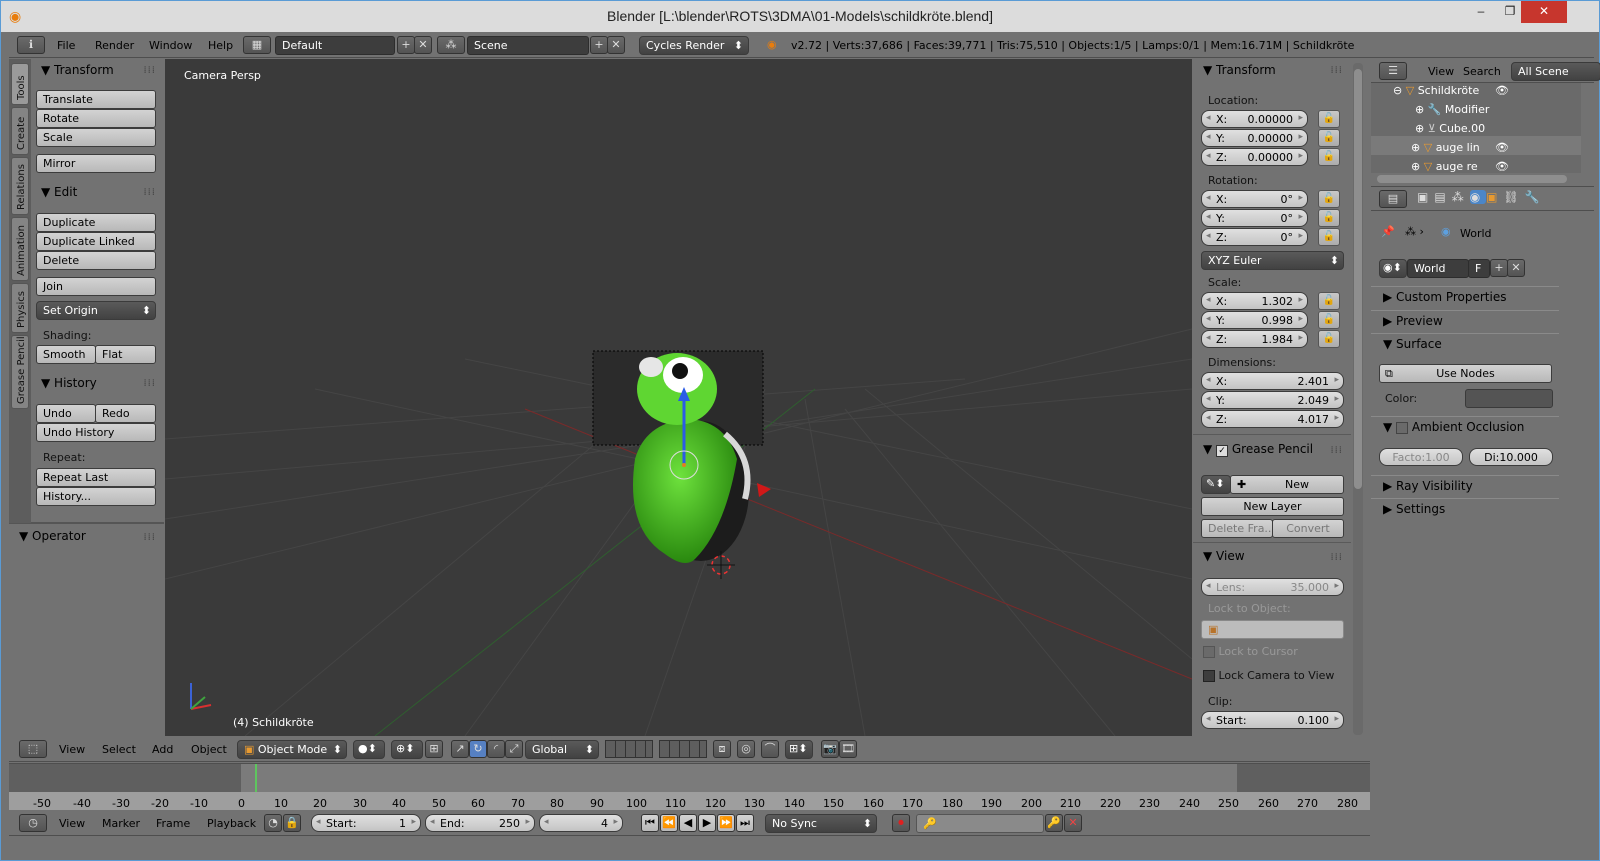  What do you see at coordinates (1450, 128) in the screenshot?
I see `outliner-item: ⊕ ⊻ Cube.00` at bounding box center [1450, 128].